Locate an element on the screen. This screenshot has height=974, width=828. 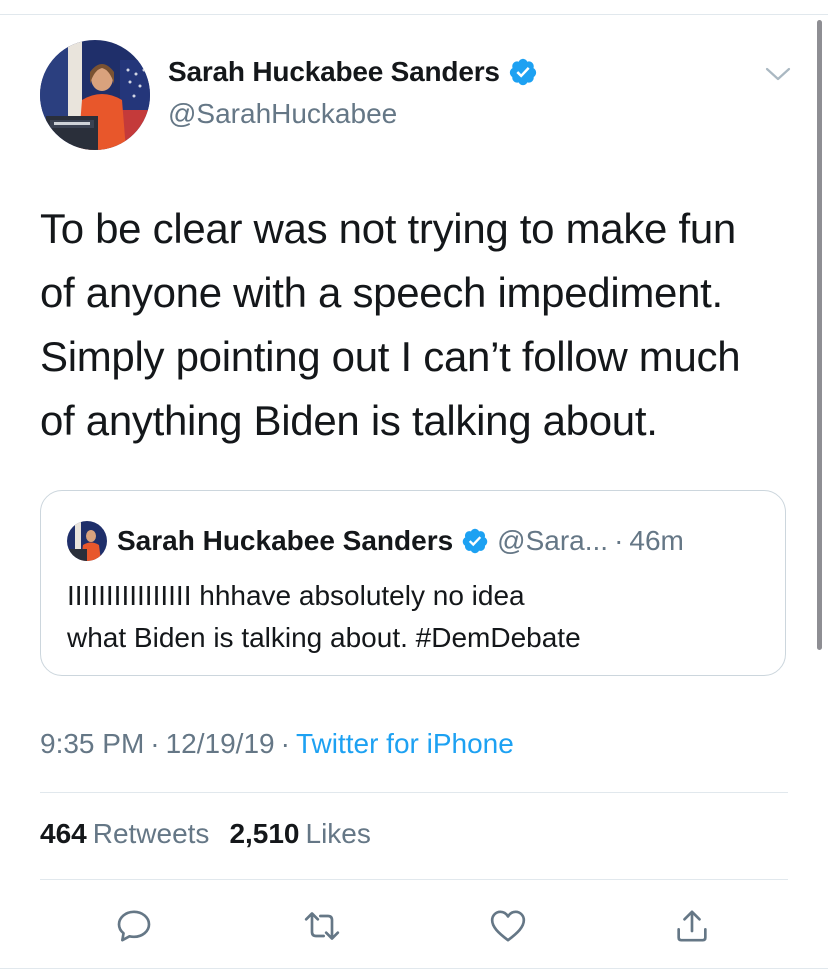
retweets-label: Retweets is located at coordinates (151, 833).